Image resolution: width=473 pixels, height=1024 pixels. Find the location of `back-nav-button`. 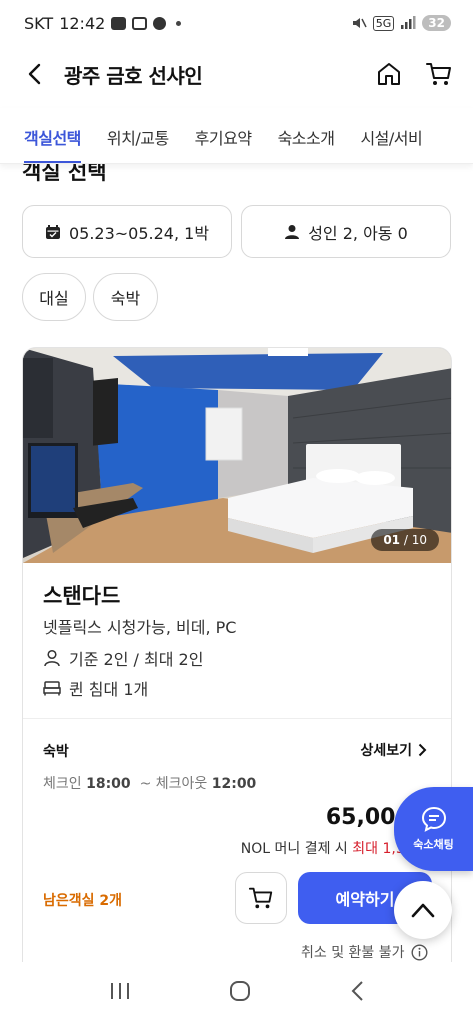

back-nav-button is located at coordinates (357, 993).